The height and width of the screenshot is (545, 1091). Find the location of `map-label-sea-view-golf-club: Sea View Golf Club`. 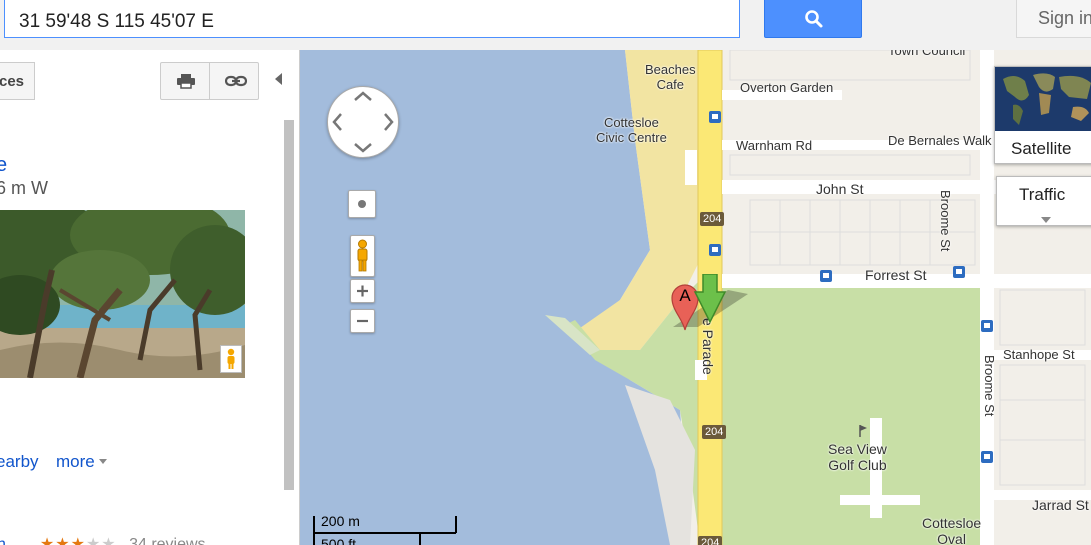

map-label-sea-view-golf-club: Sea View Golf Club is located at coordinates (857, 457).